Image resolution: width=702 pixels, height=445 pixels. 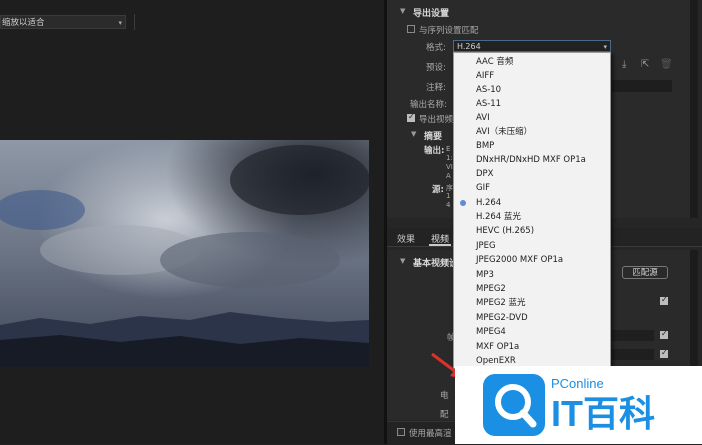 I want to click on summary-output-line: A, so click(x=448, y=176).